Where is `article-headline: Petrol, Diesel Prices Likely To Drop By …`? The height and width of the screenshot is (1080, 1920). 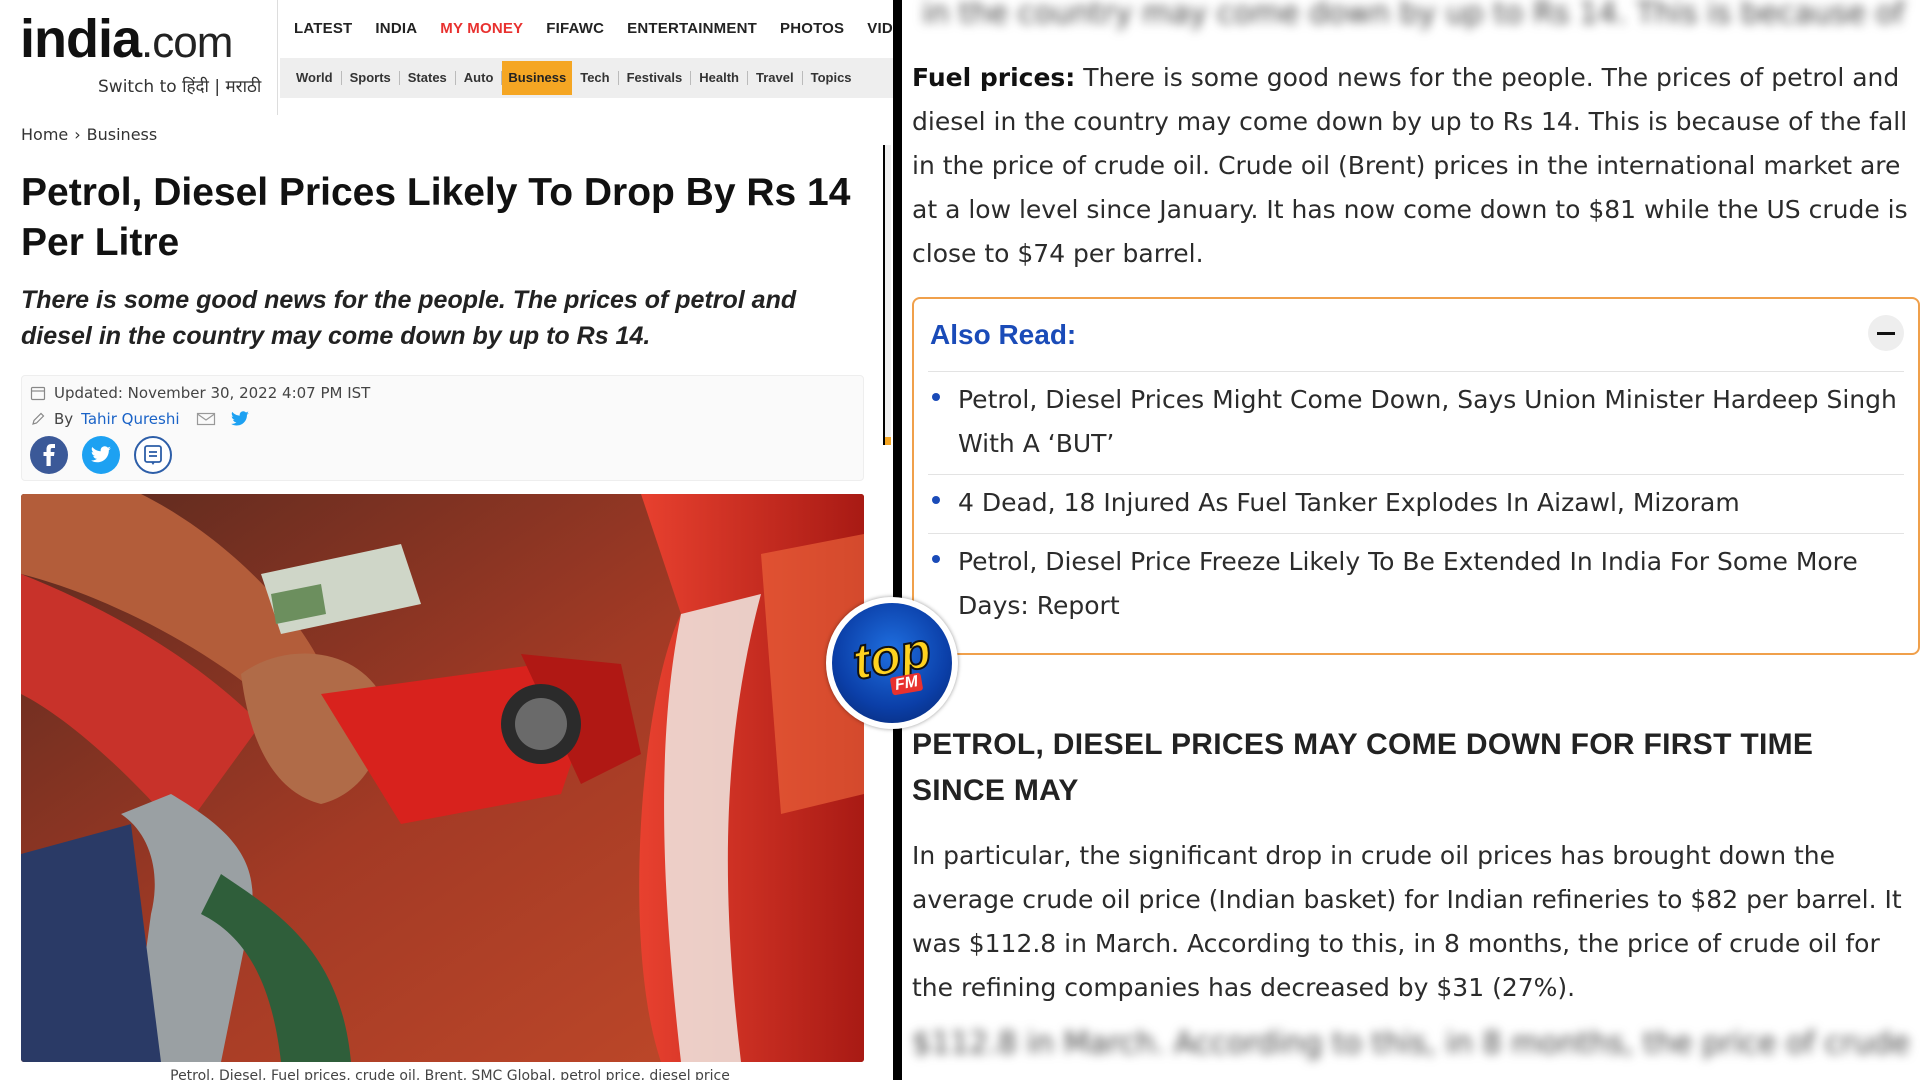
article-headline: Petrol, Diesel Prices Likely To Drop By … is located at coordinates (436, 217).